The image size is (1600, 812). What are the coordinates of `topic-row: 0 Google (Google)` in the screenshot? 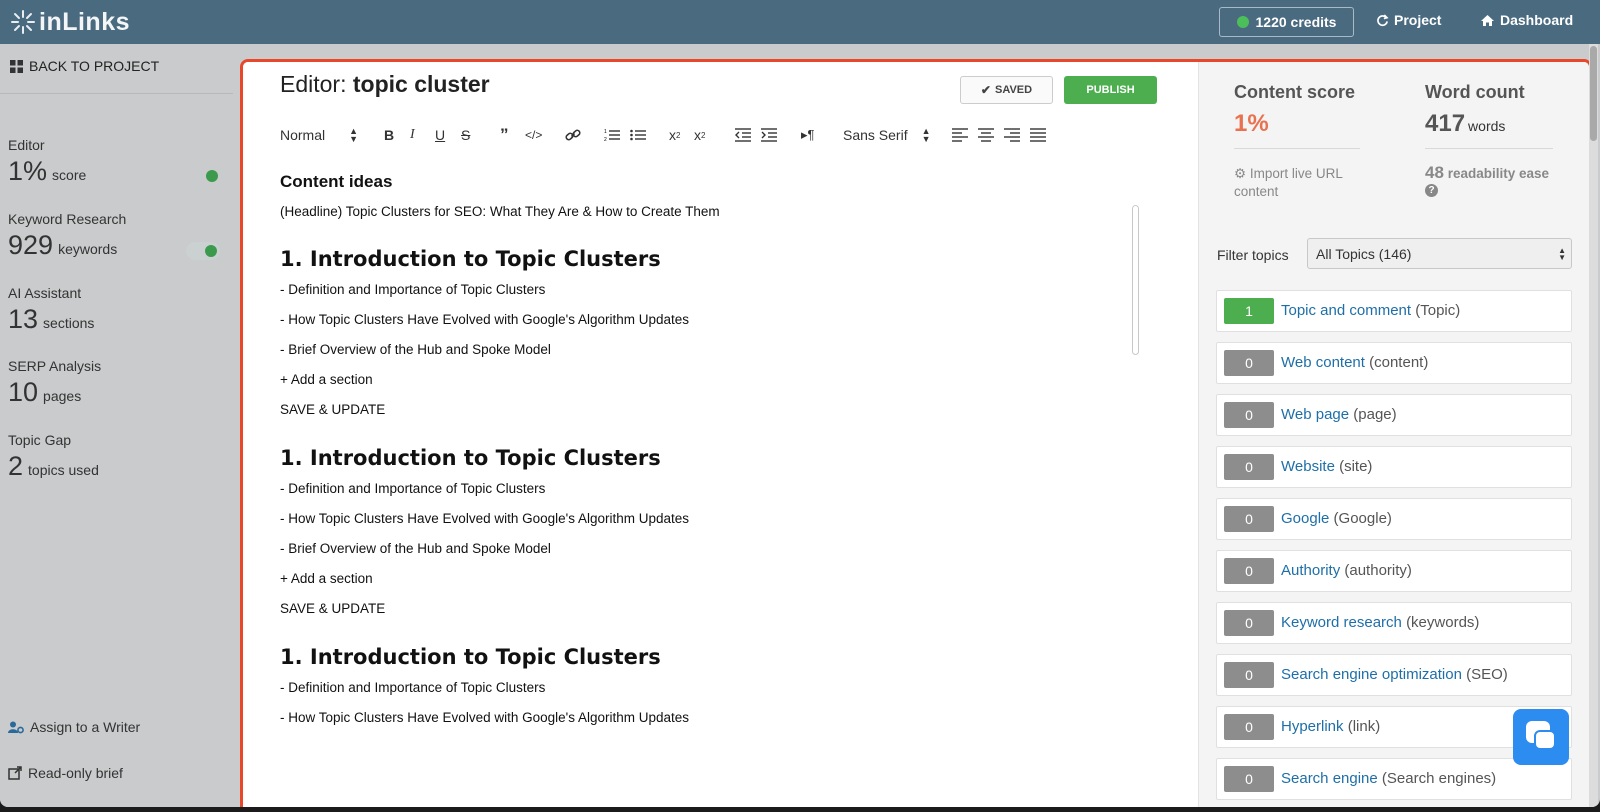 It's located at (1394, 519).